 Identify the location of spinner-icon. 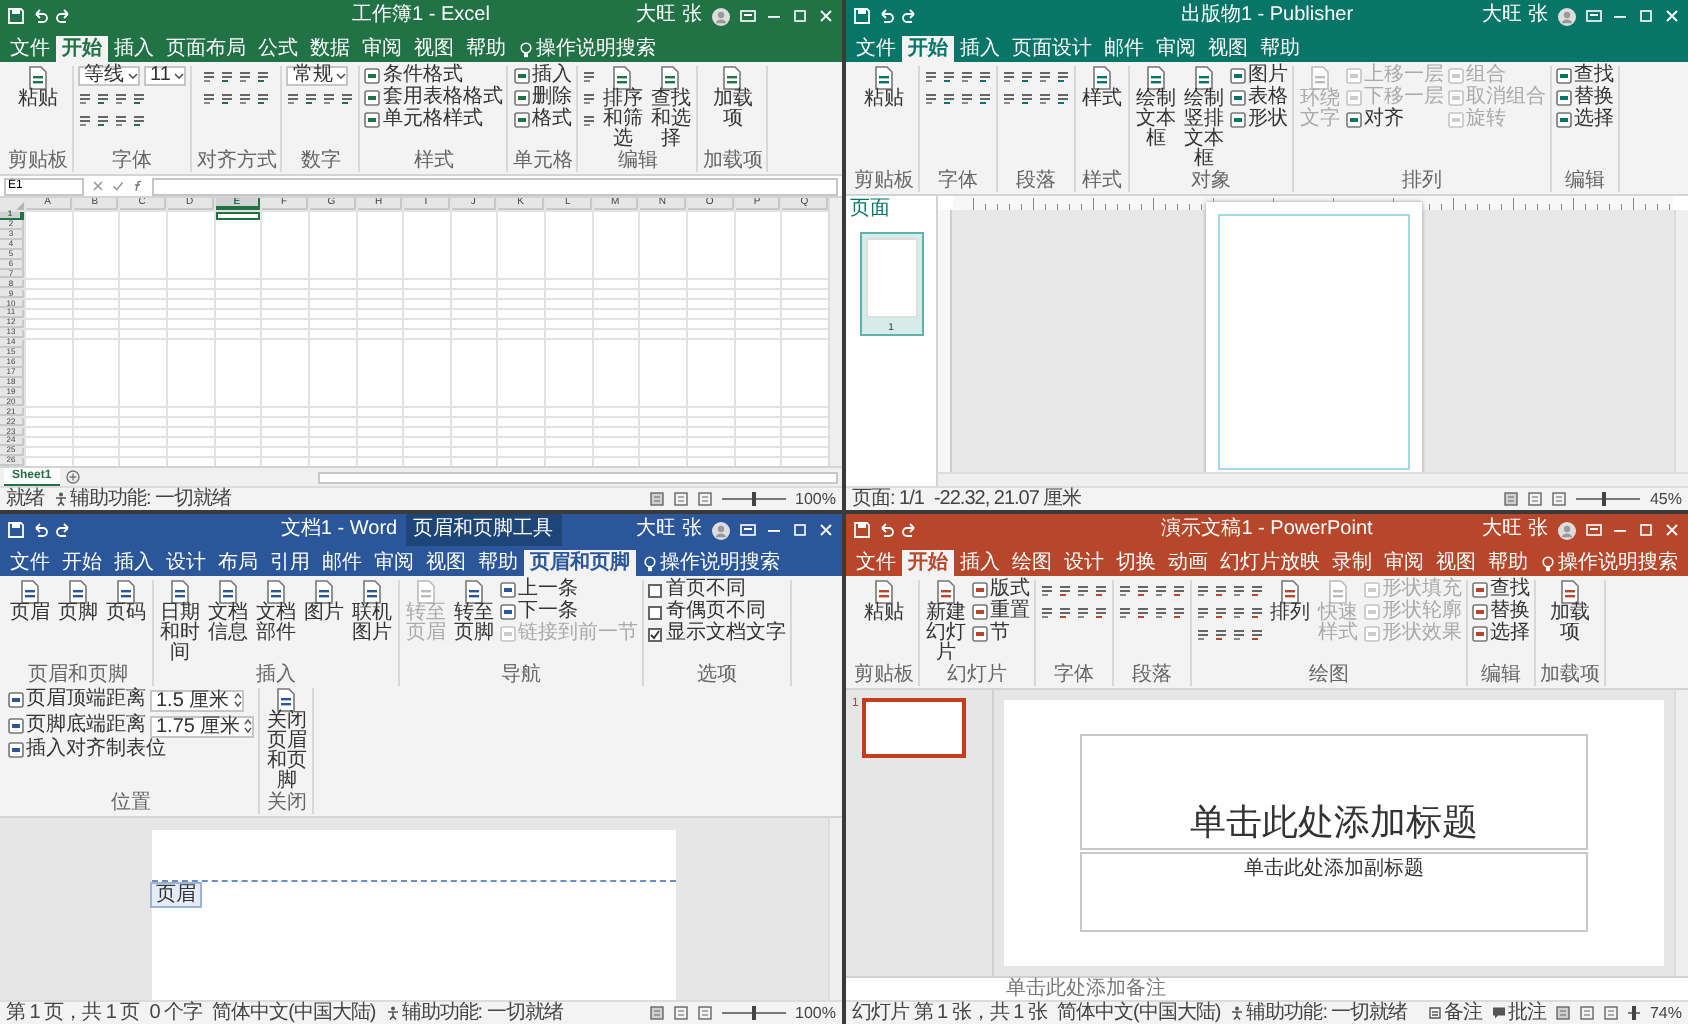
(237, 700).